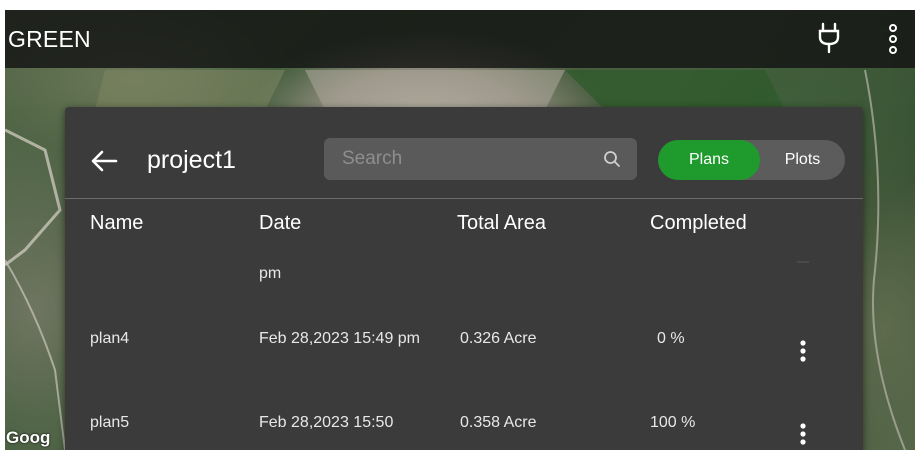 The height and width of the screenshot is (450, 915). Describe the element at coordinates (612, 161) in the screenshot. I see `search-icon` at that location.